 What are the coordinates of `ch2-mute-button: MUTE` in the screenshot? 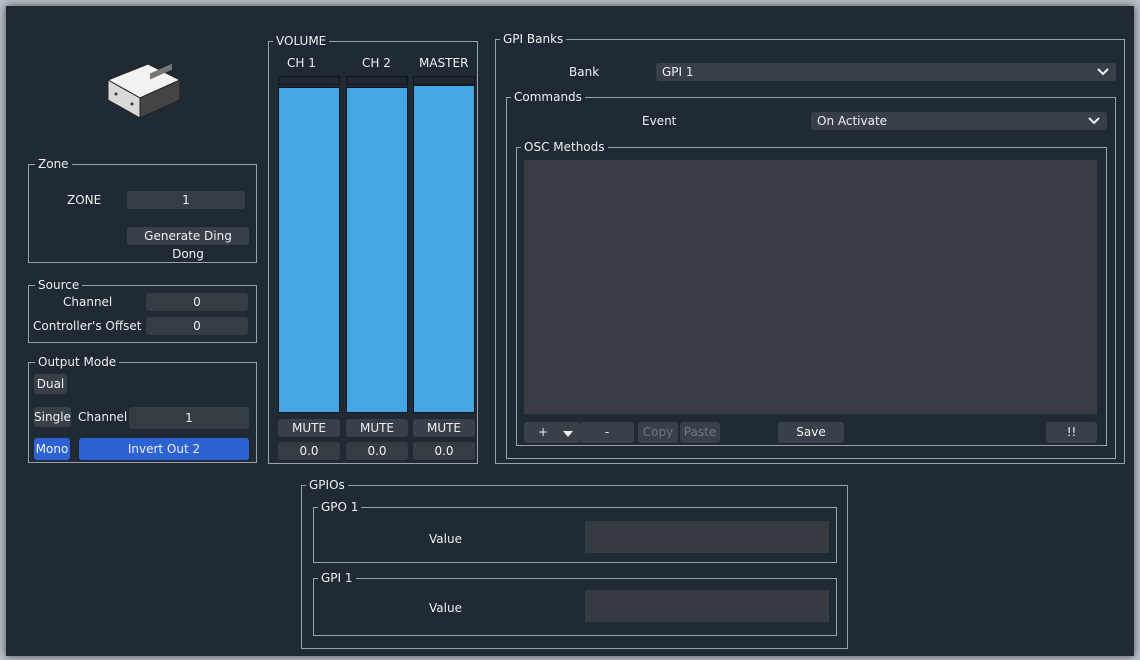 It's located at (377, 428).